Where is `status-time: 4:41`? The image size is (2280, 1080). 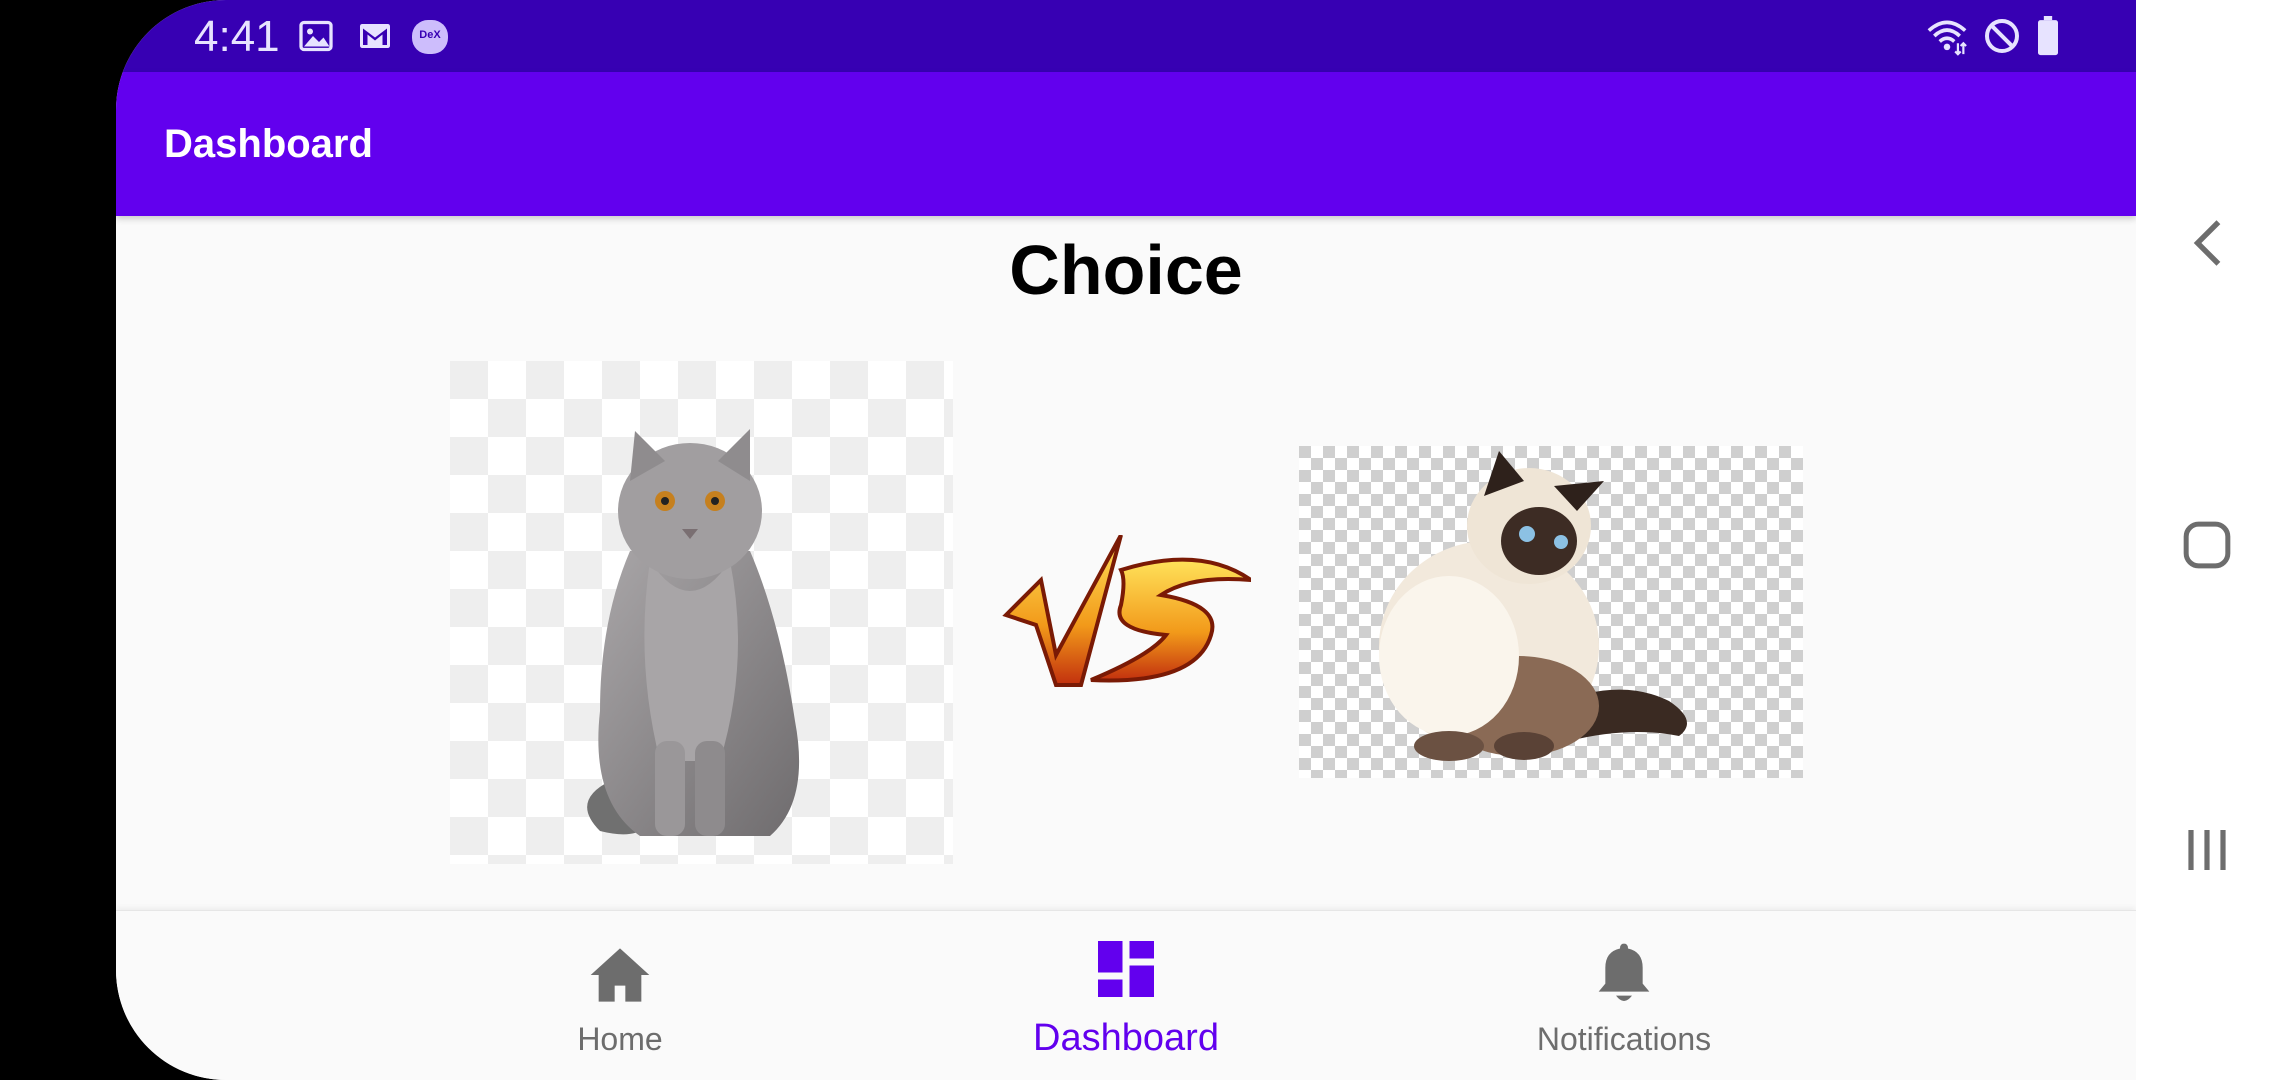 status-time: 4:41 is located at coordinates (237, 36).